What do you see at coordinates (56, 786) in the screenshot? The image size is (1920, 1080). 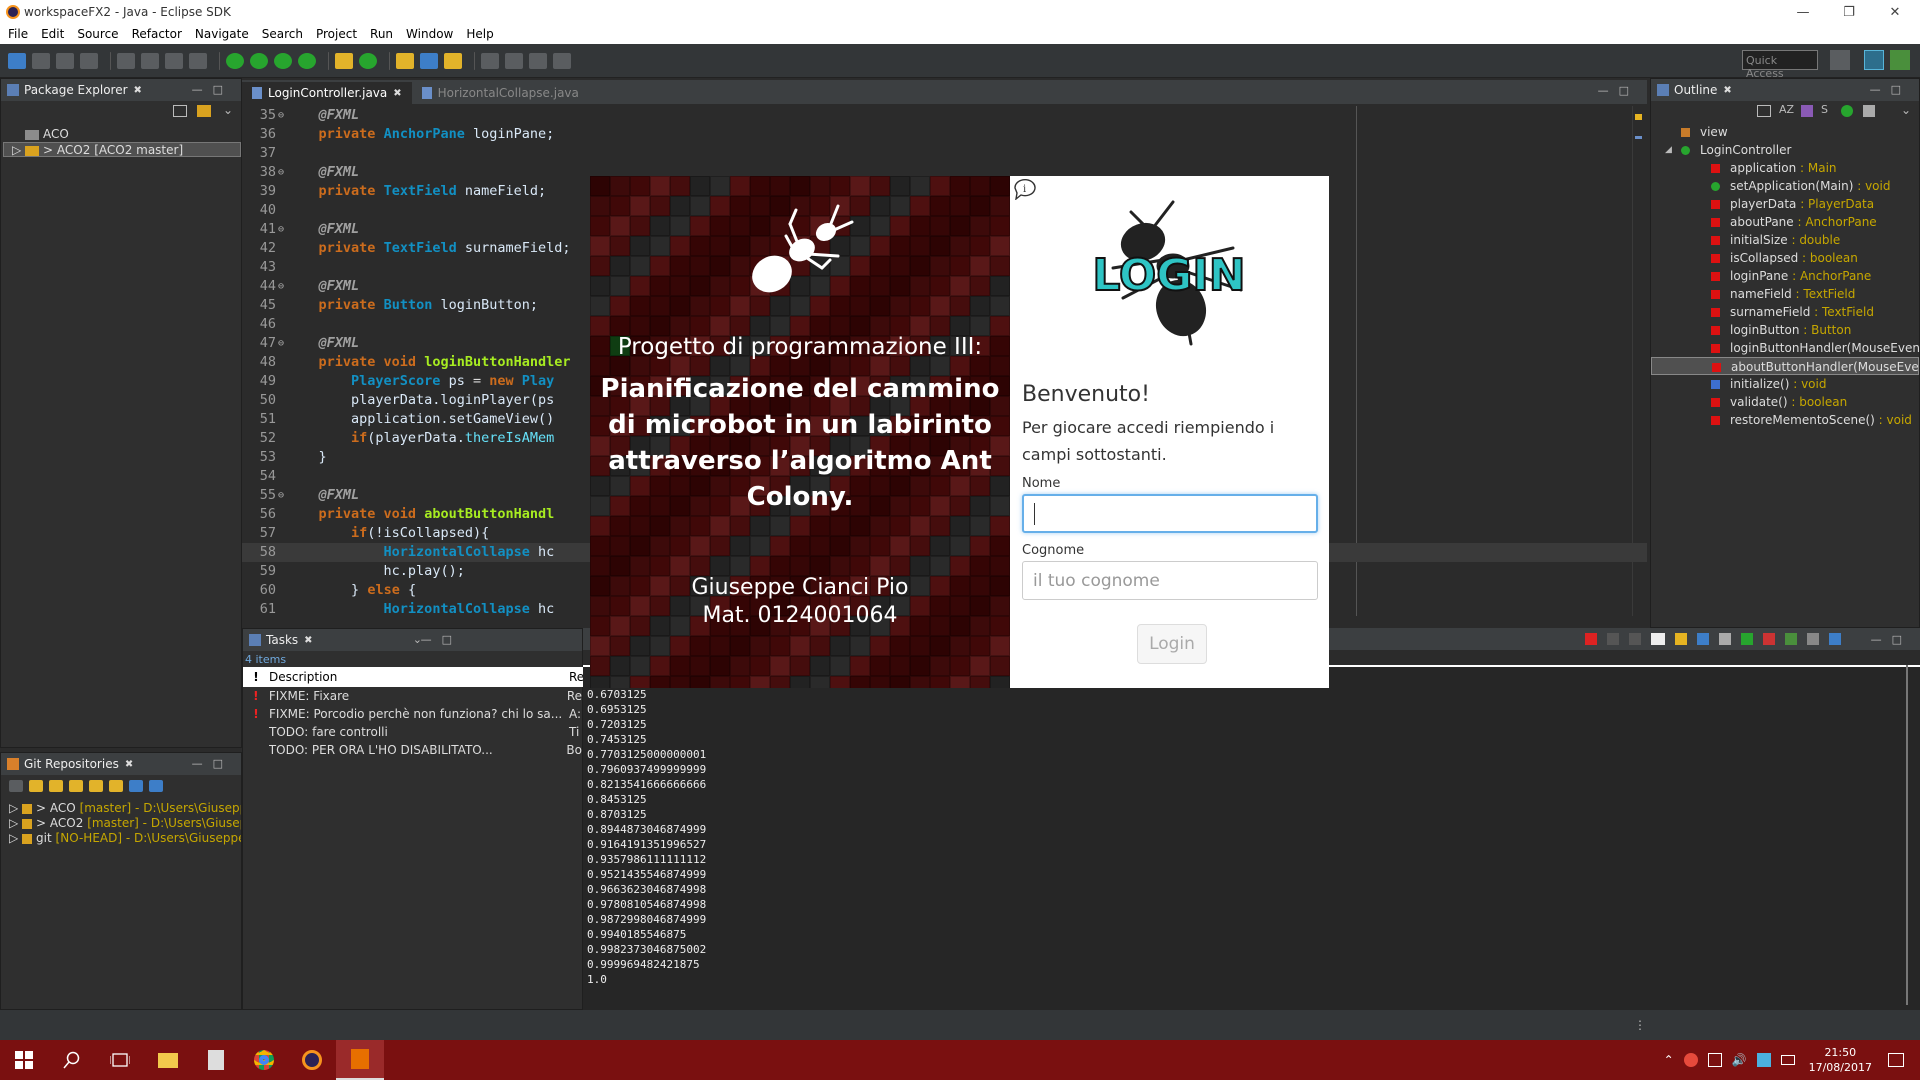 I see `clone-repo-icon` at bounding box center [56, 786].